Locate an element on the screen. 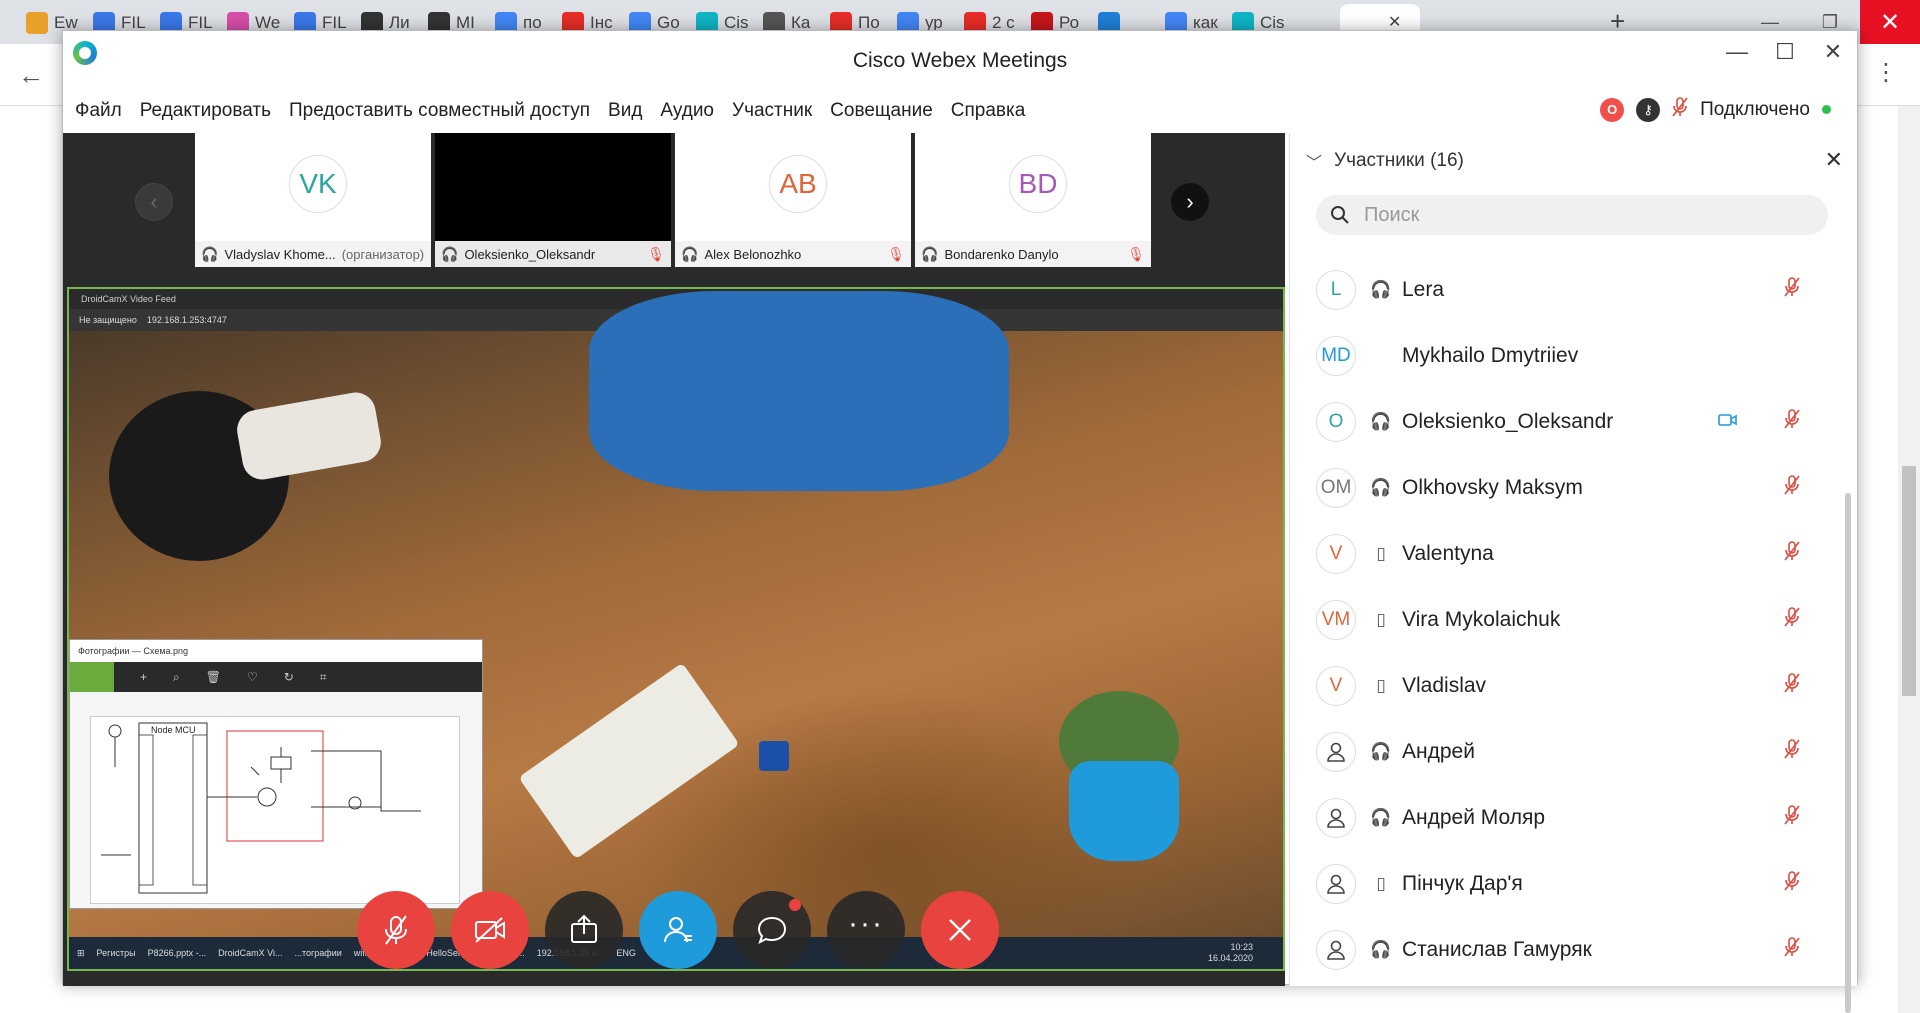  participant-row: O 🎧 Oleksienko_Oleksandr is located at coordinates (1574, 422).